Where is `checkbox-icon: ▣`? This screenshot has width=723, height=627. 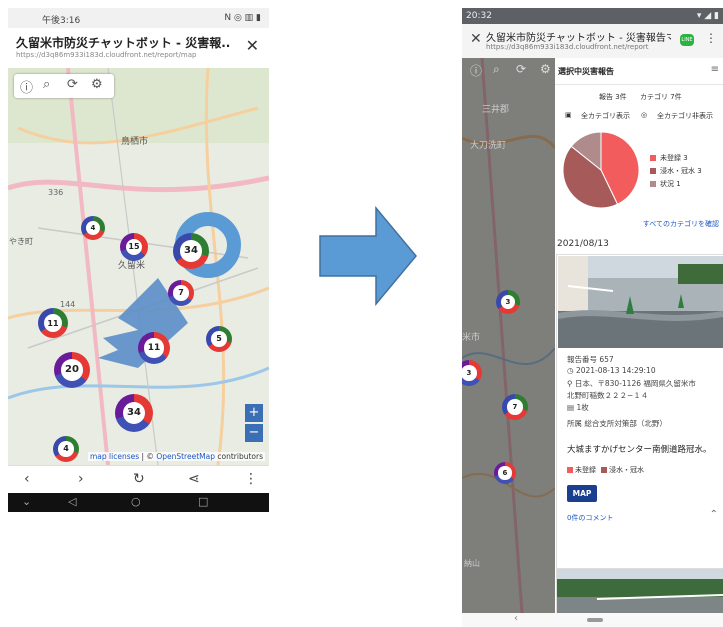 checkbox-icon: ▣ is located at coordinates (568, 115).